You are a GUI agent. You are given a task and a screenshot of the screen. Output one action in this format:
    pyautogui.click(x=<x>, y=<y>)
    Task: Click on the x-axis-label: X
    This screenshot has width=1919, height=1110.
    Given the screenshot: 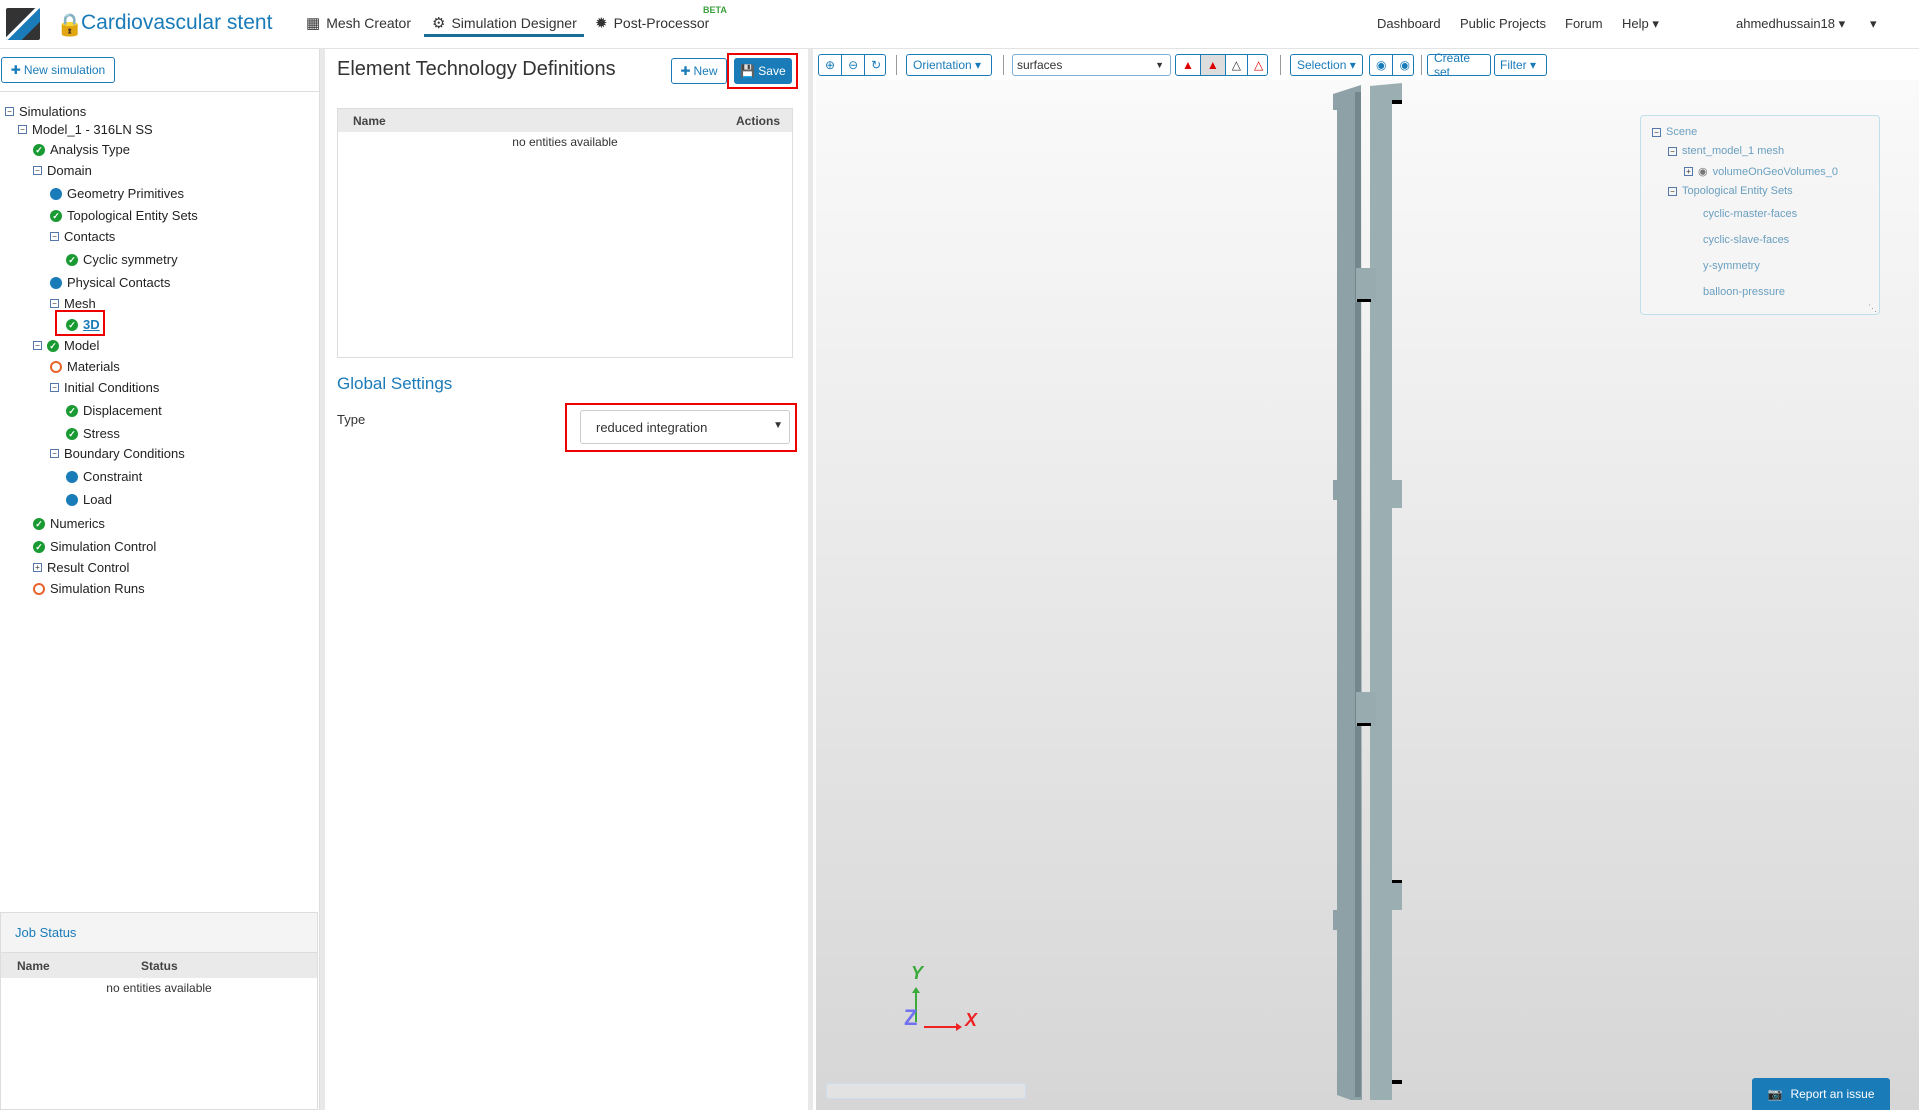 What is the action you would take?
    pyautogui.click(x=971, y=1020)
    